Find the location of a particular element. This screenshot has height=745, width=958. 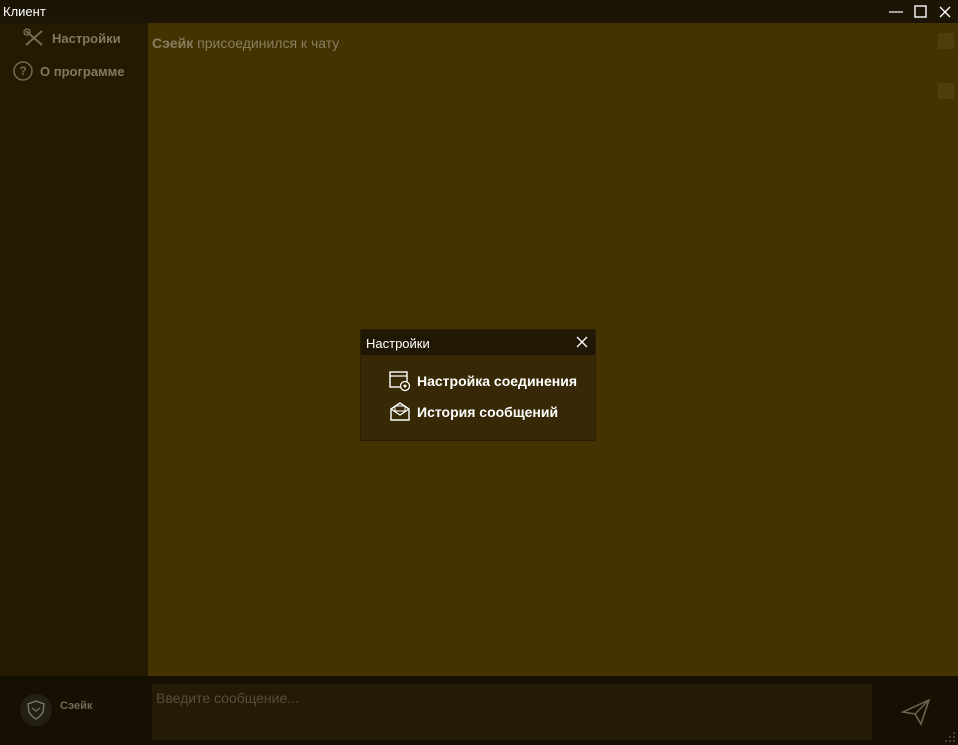

window-titlebar: Клиент is located at coordinates (479, 11).